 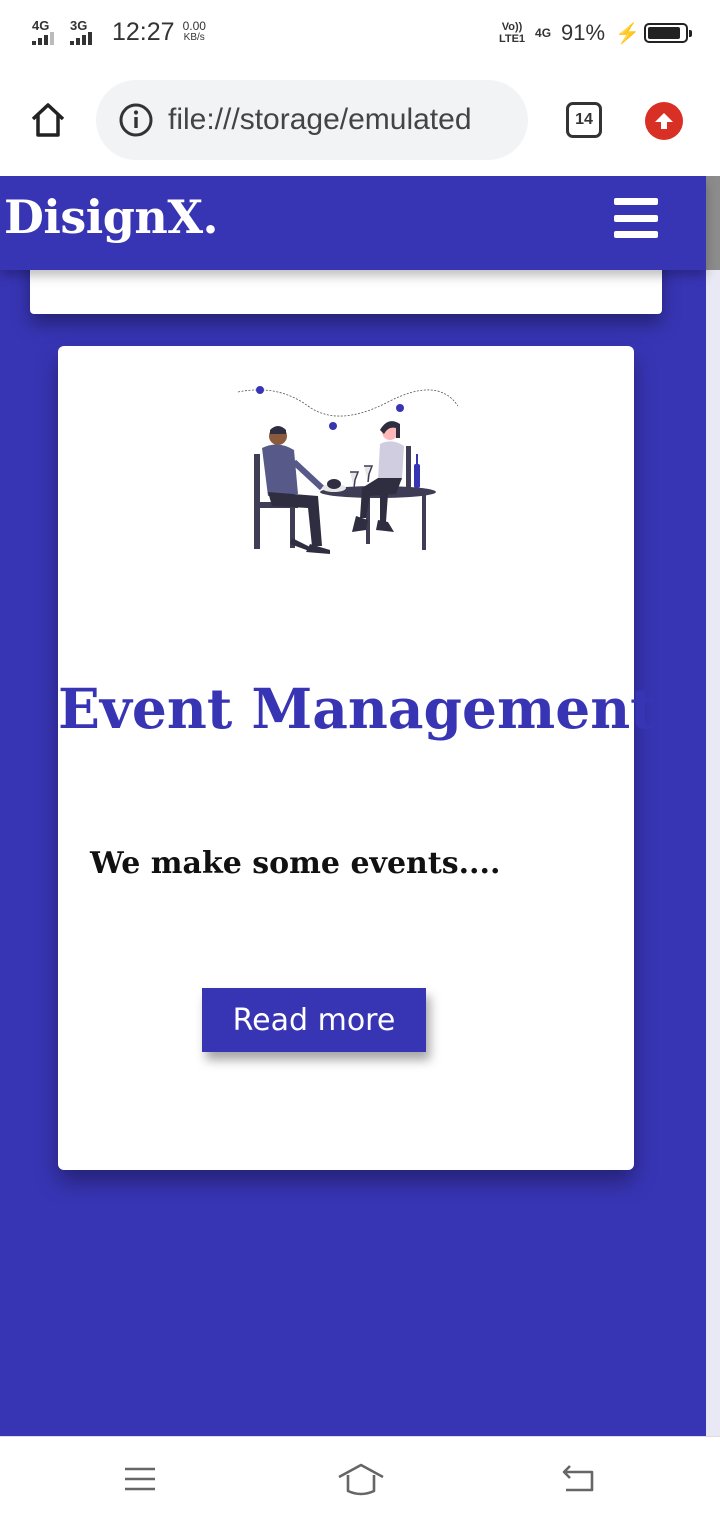 I want to click on system-nav-bar, so click(x=360, y=1478).